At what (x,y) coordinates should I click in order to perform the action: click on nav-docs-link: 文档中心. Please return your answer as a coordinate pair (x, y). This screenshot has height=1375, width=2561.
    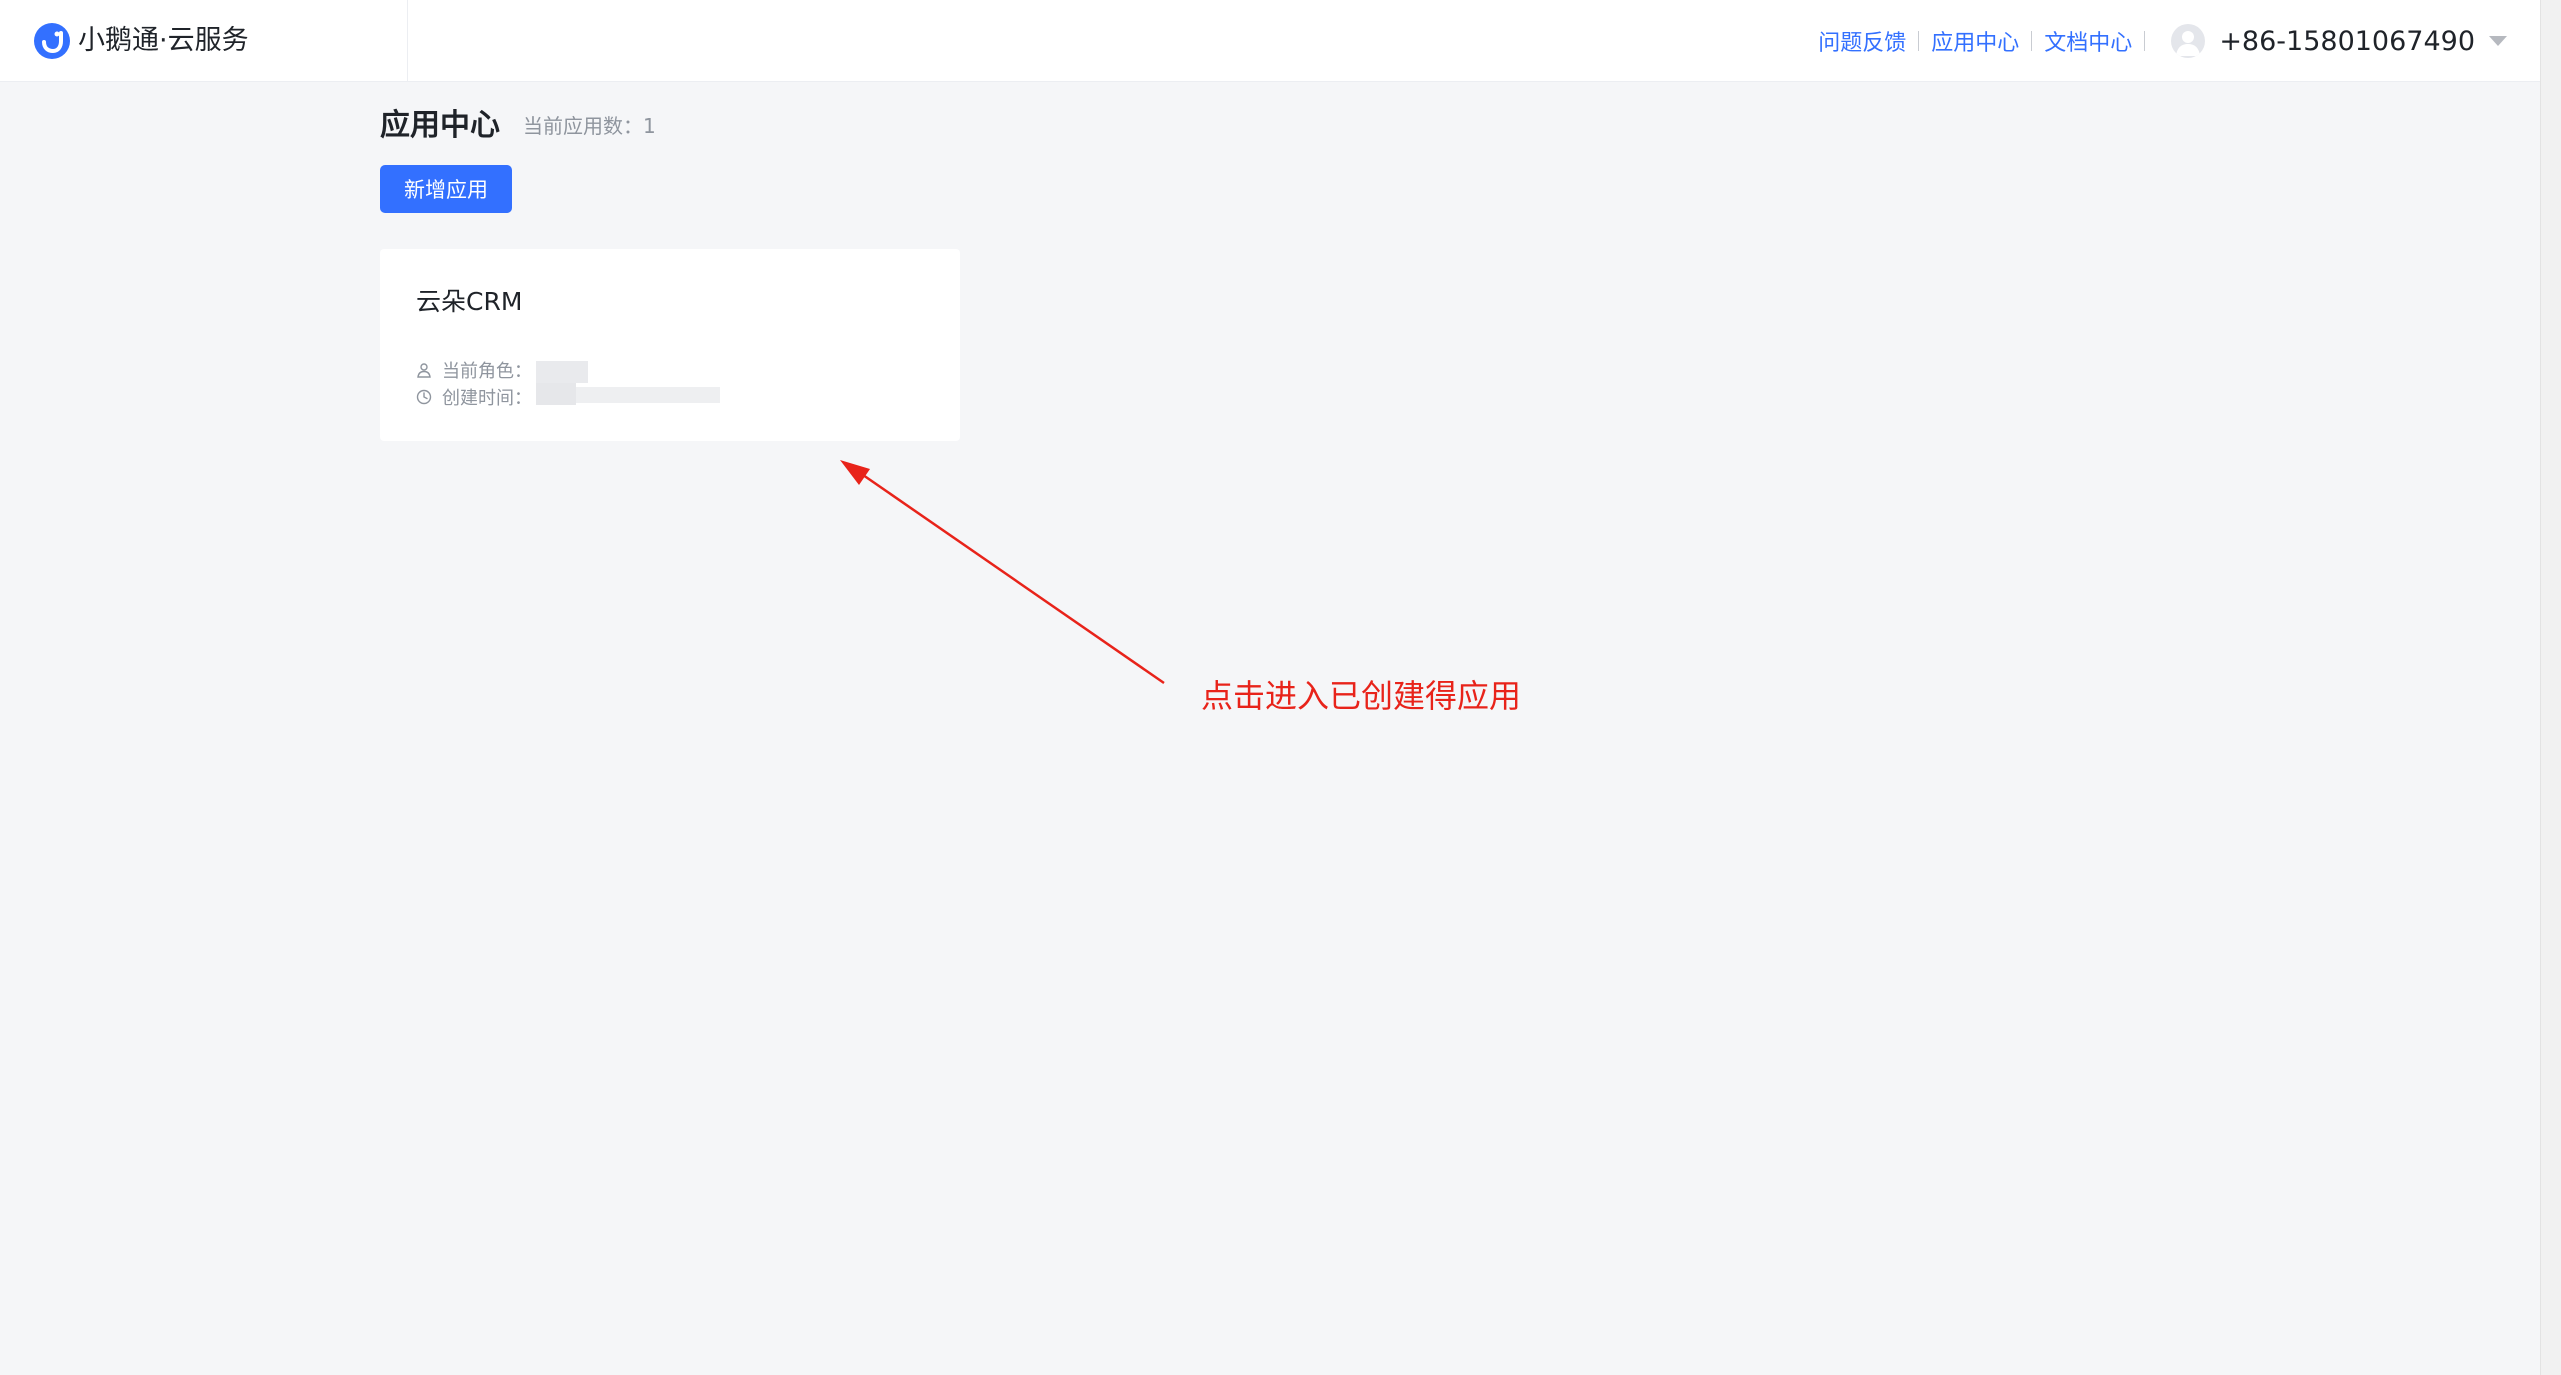
    Looking at the image, I should click on (2088, 41).